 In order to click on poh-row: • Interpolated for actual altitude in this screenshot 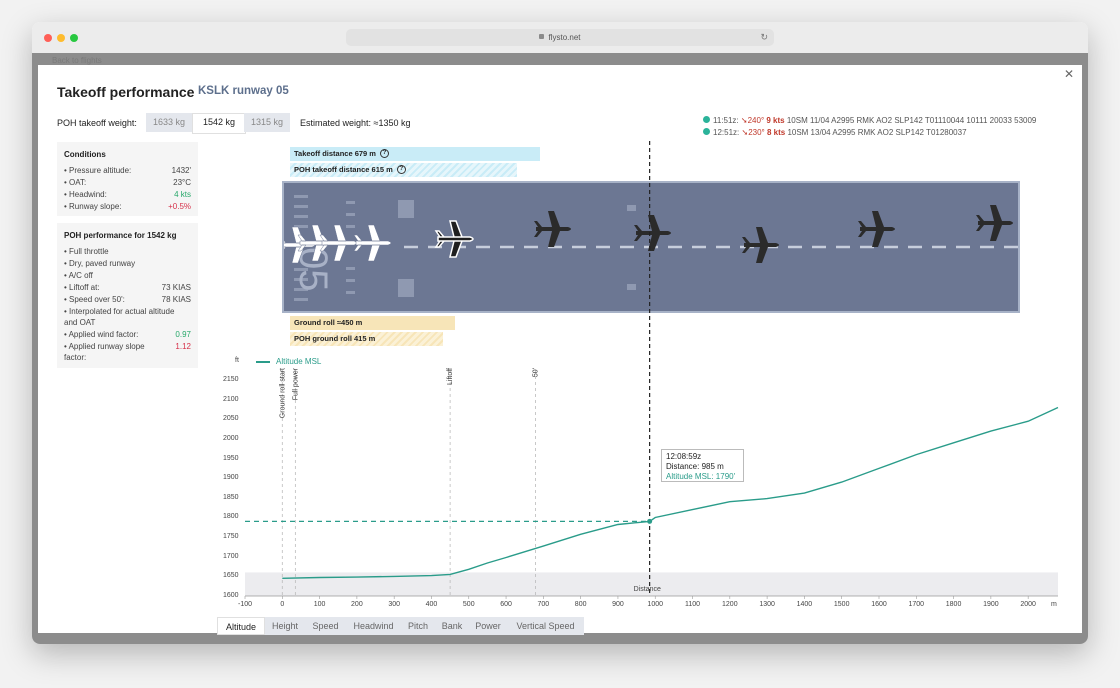, I will do `click(127, 311)`.